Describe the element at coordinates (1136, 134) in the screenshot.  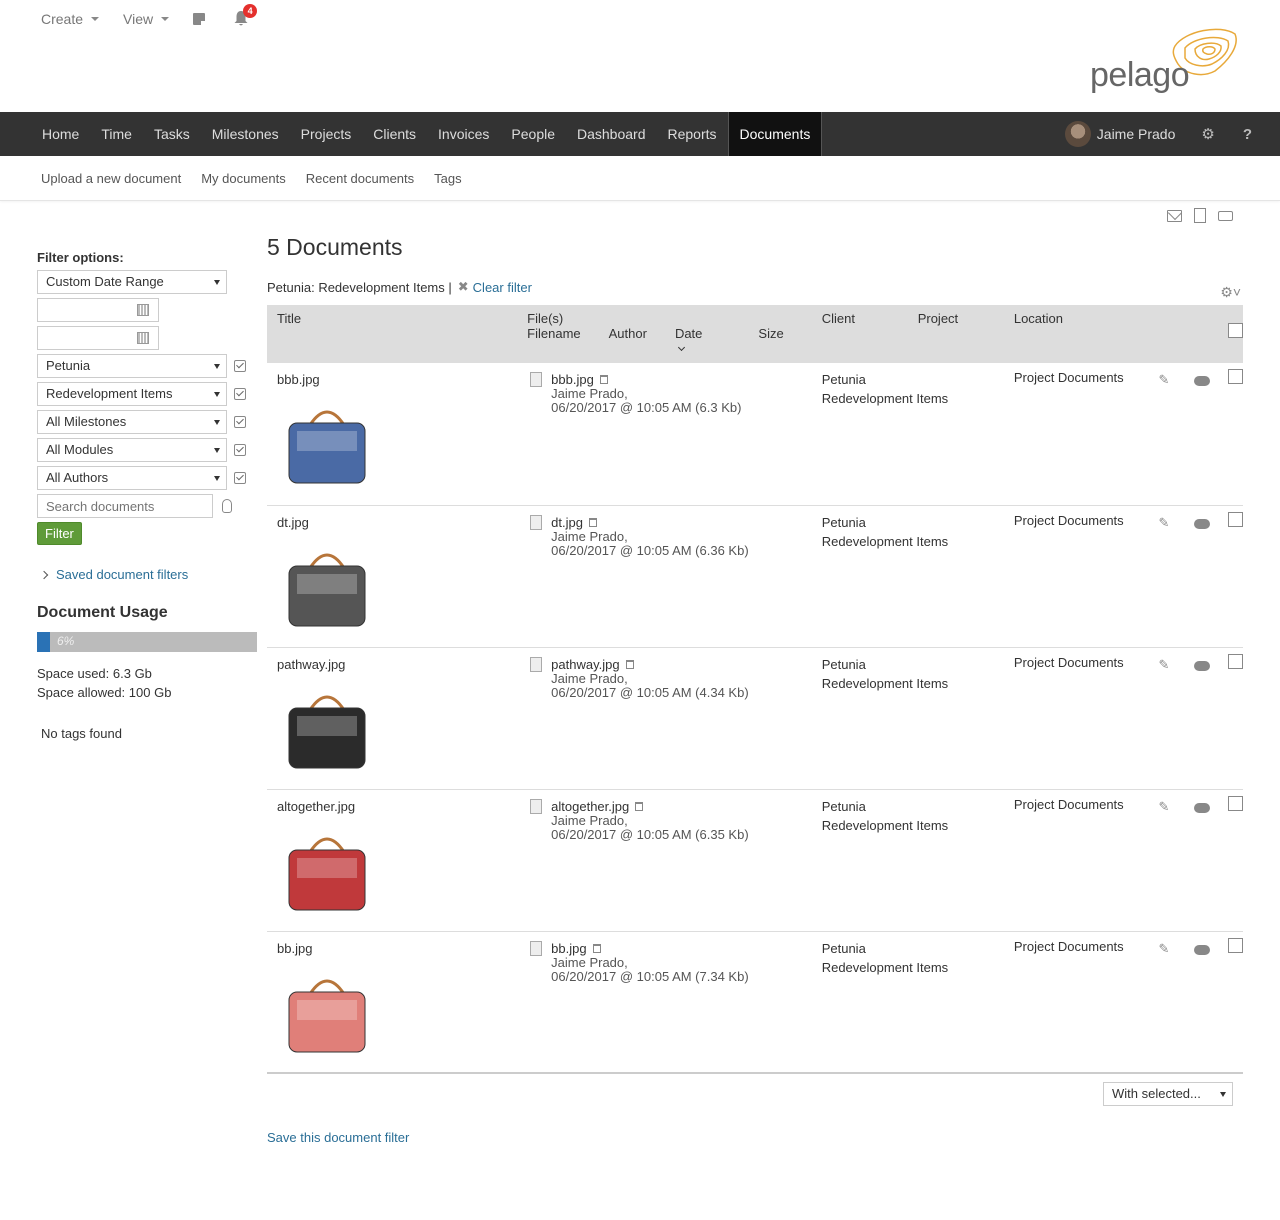
I see `user-name: Jaime Prado` at that location.